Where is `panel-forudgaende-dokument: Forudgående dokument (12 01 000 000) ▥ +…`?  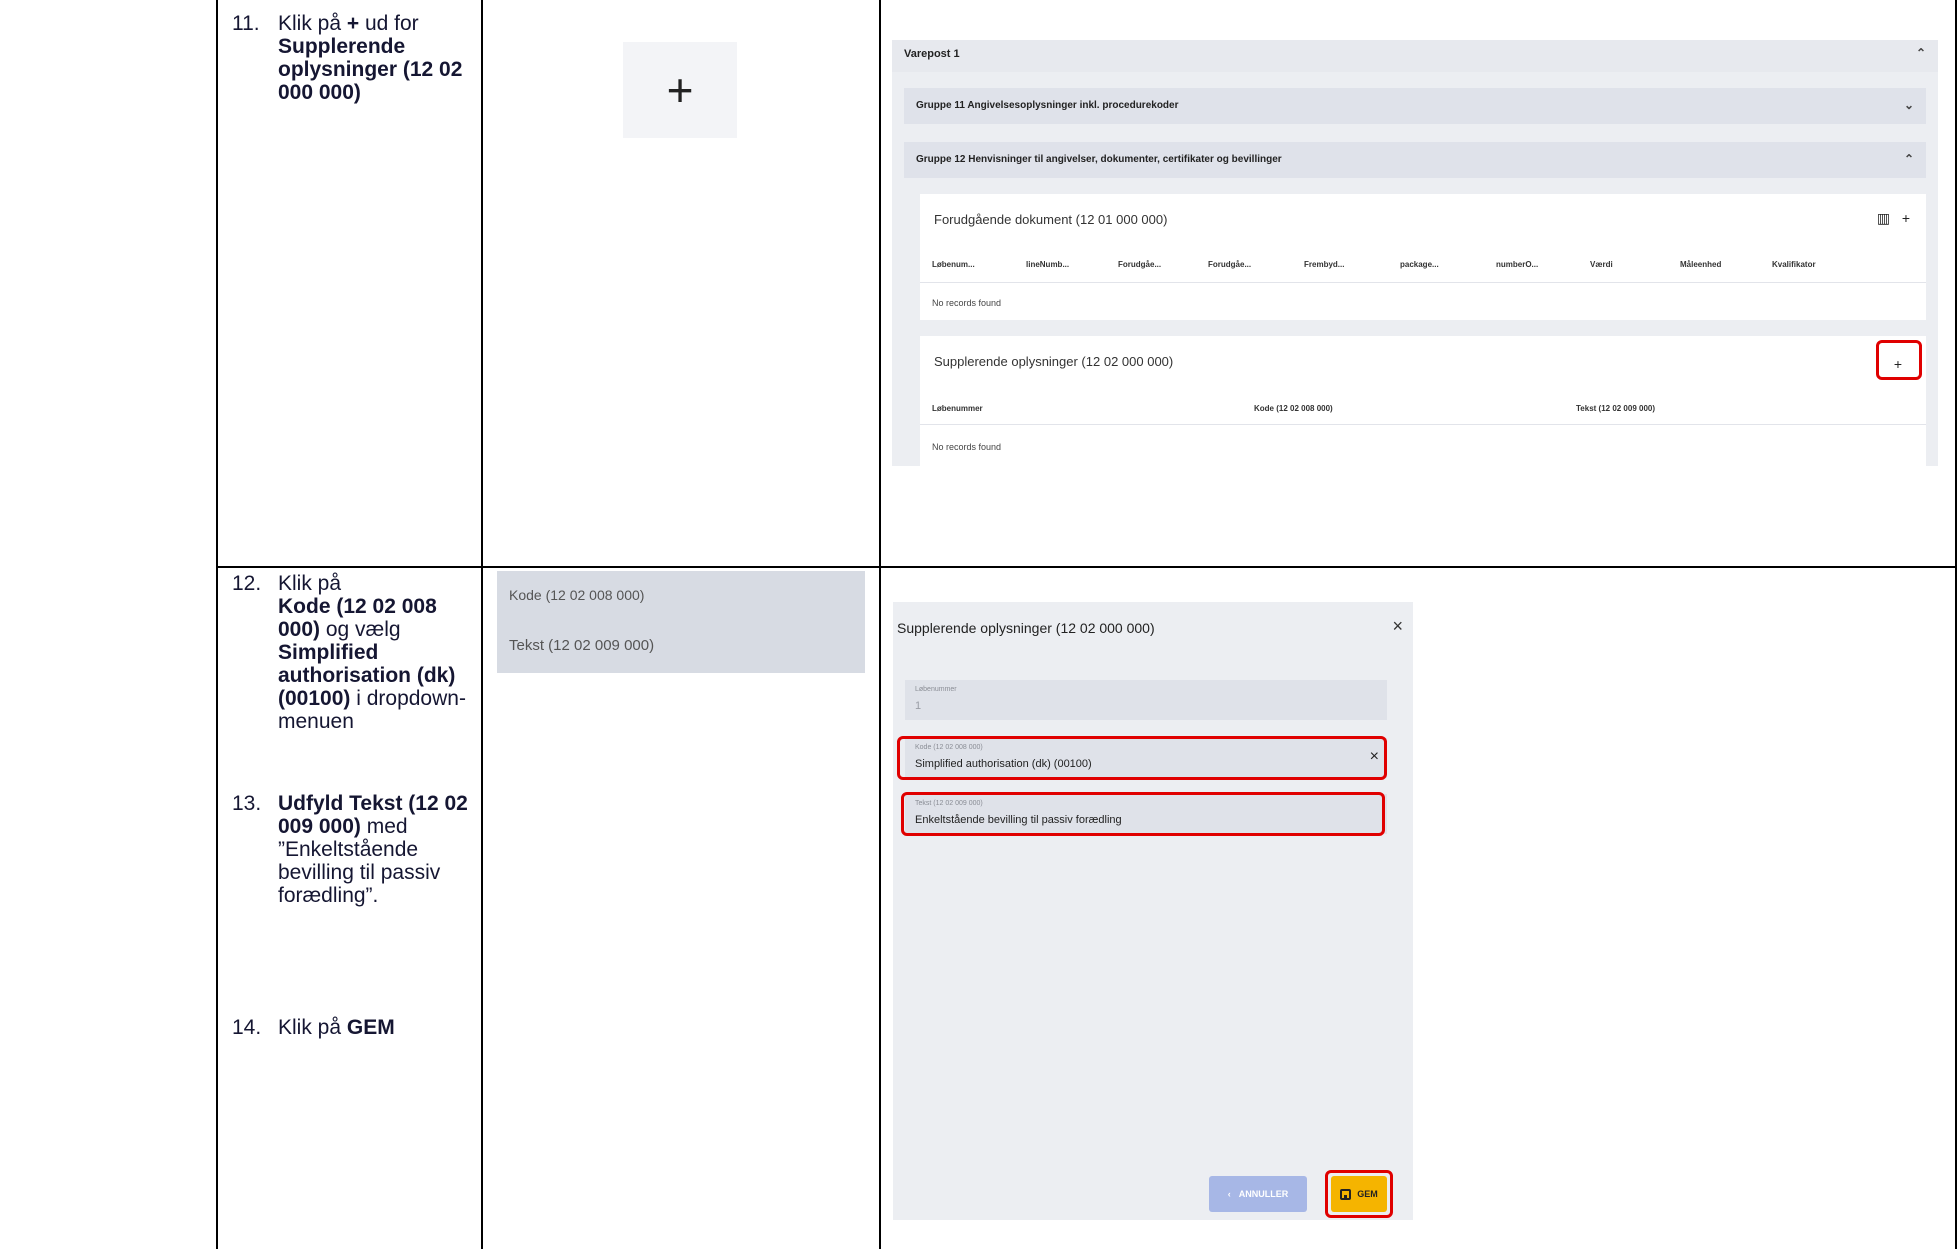
panel-forudgaende-dokument: Forudgående dokument (12 01 000 000) ▥ +… is located at coordinates (1423, 257).